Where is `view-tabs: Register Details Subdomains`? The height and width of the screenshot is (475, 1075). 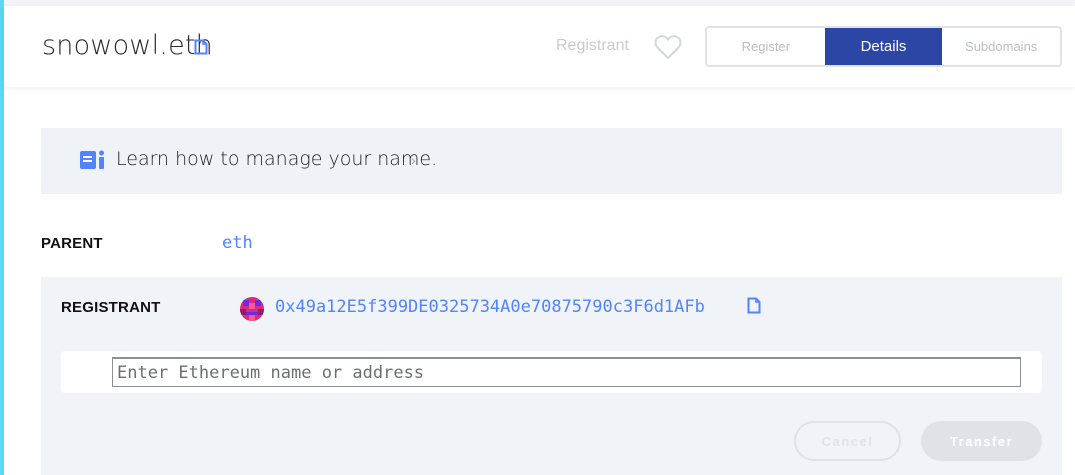
view-tabs: Register Details Subdomains is located at coordinates (883, 46).